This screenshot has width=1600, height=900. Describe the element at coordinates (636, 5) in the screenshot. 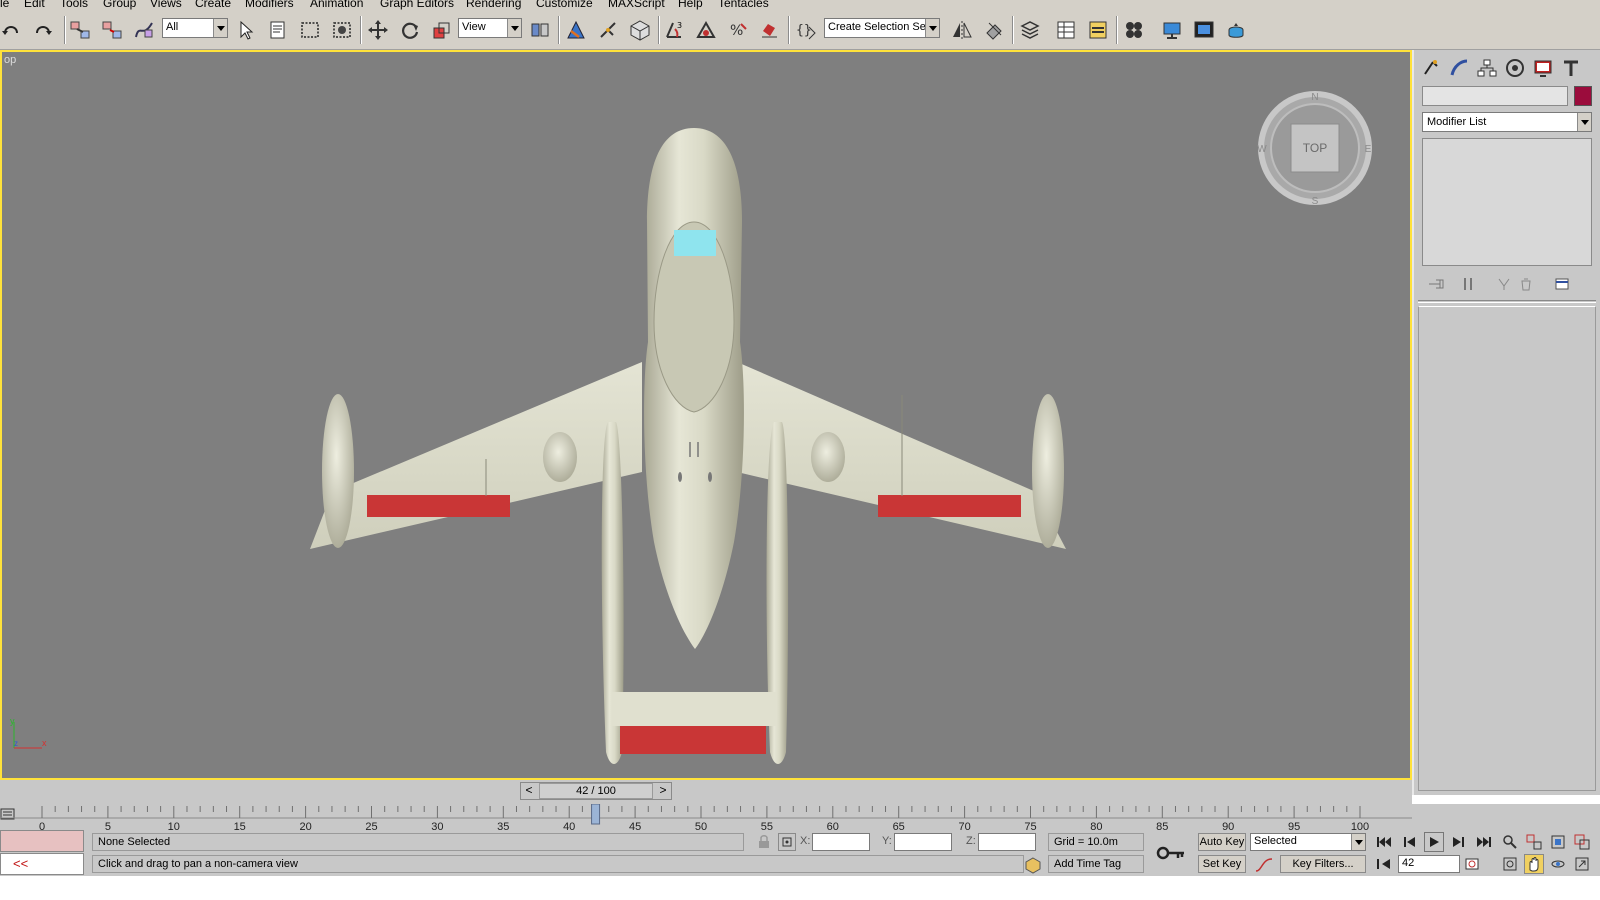

I see `menu-maxscript: MAXScript` at that location.